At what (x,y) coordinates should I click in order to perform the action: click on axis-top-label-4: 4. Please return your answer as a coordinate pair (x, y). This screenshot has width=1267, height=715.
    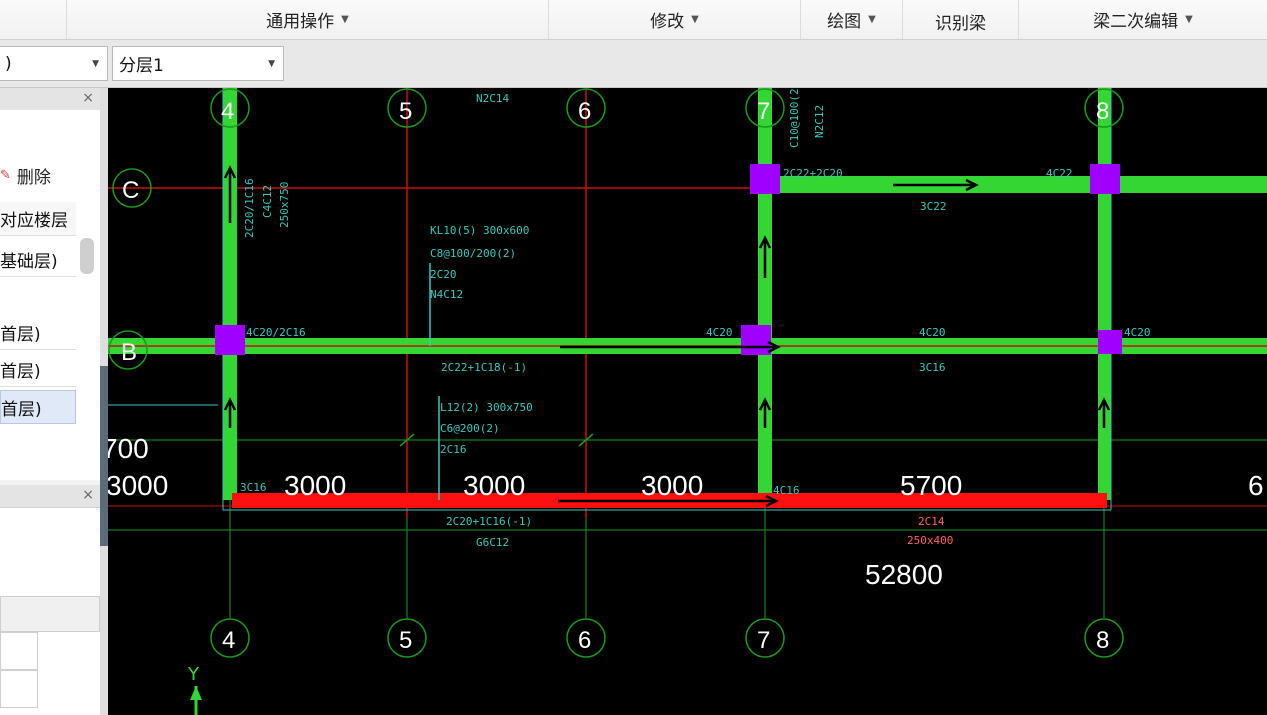
    Looking at the image, I should click on (227, 111).